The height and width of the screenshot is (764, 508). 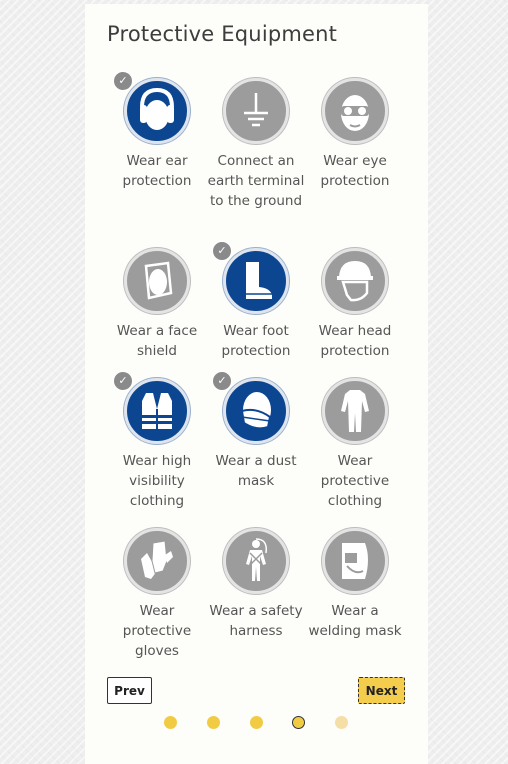 What do you see at coordinates (250, 277) in the screenshot?
I see `foot-protection-icon: ✓` at bounding box center [250, 277].